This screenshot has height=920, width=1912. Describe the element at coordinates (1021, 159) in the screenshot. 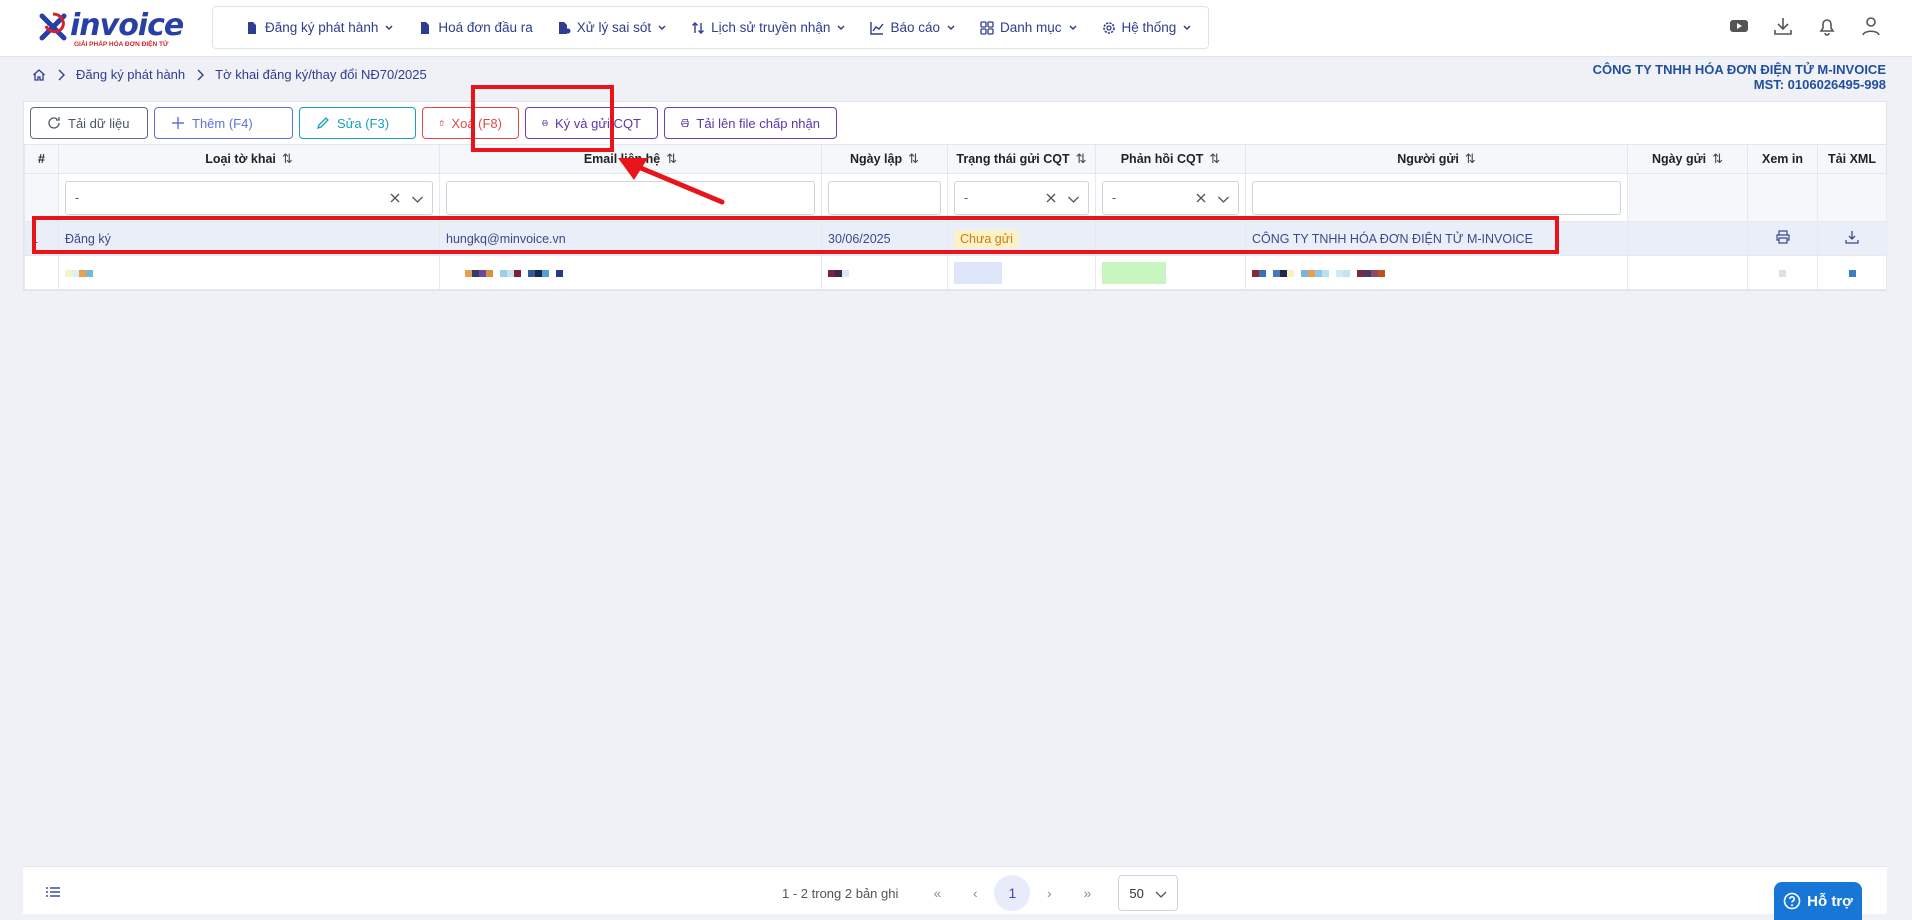

I see `col-status: Trạng thái gửi CQT ⇅` at that location.